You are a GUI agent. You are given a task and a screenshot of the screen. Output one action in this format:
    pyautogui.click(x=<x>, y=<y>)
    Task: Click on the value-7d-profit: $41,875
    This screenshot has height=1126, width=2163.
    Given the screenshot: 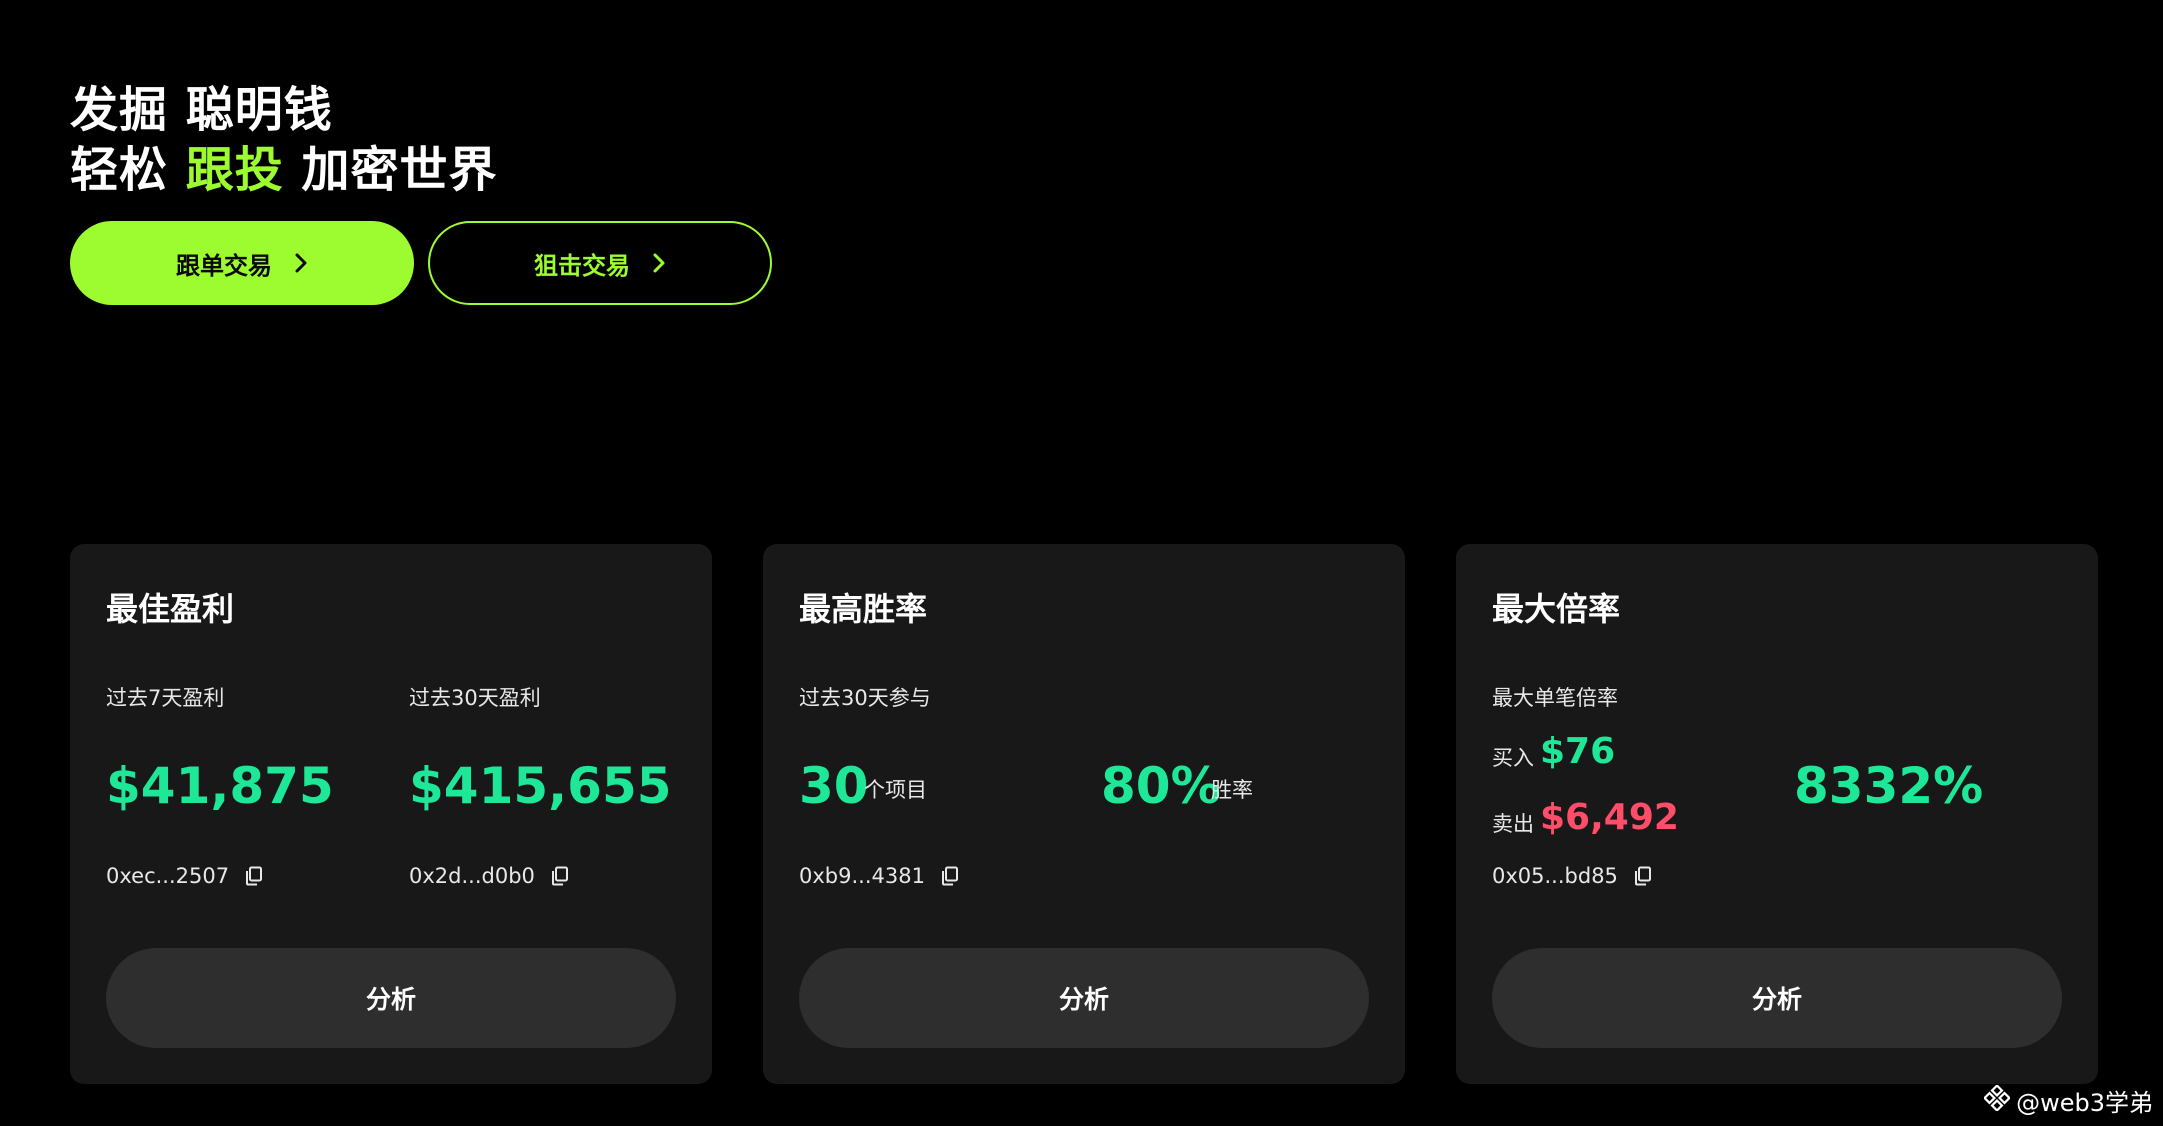 What is the action you would take?
    pyautogui.click(x=220, y=786)
    